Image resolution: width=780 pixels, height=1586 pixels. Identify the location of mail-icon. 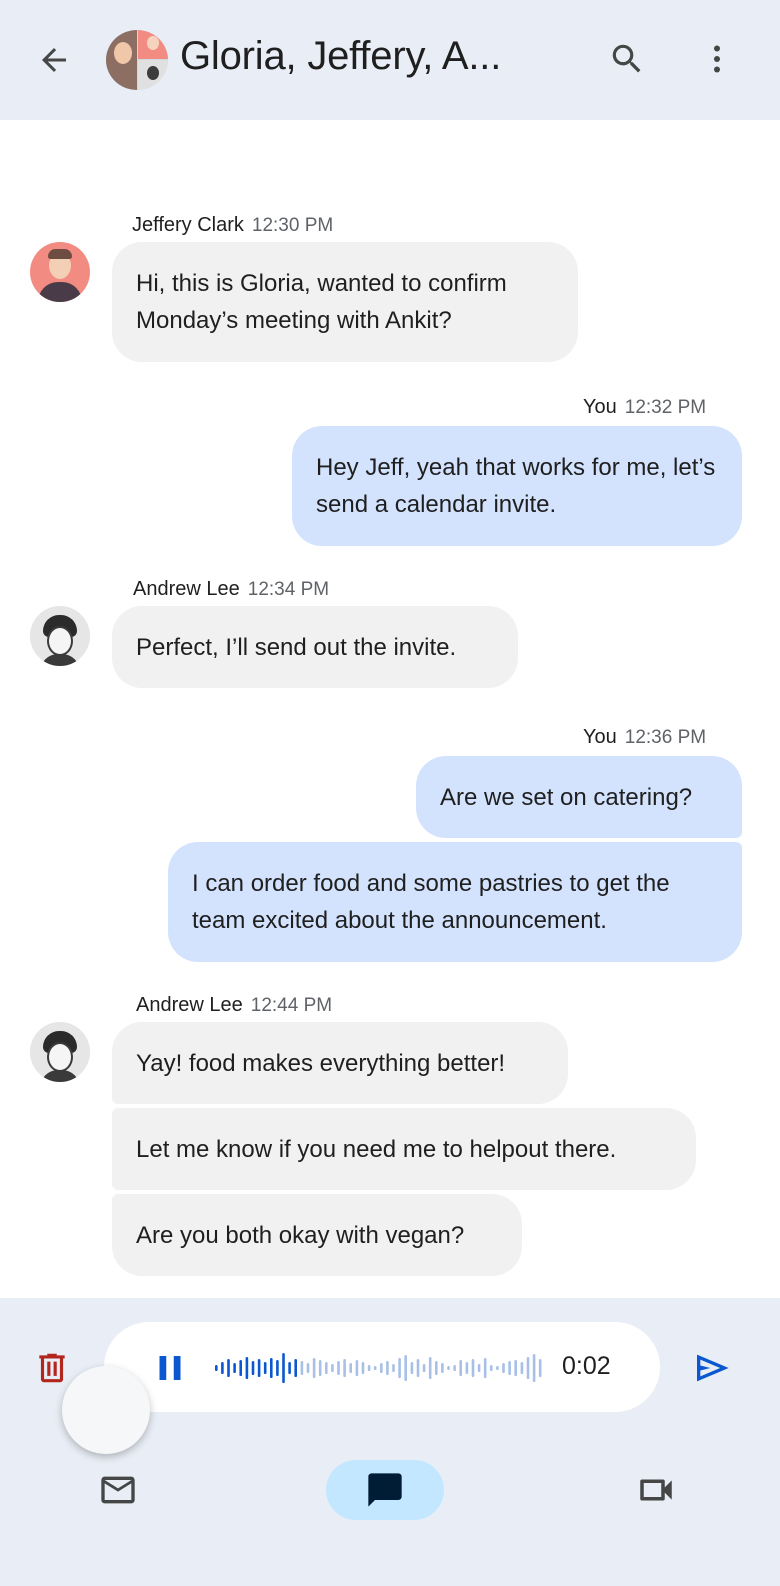
(118, 1490).